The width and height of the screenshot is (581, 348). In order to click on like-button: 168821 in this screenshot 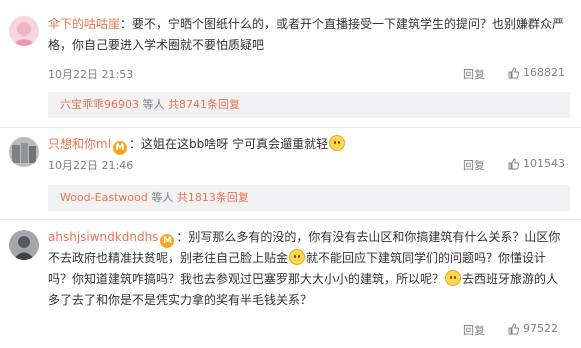, I will do `click(536, 72)`.